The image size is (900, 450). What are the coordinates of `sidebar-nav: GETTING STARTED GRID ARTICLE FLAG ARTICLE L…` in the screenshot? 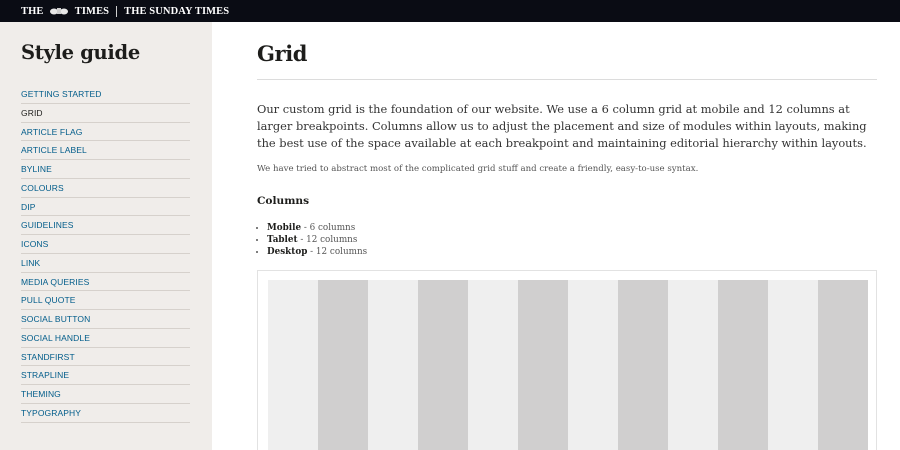 It's located at (105, 254).